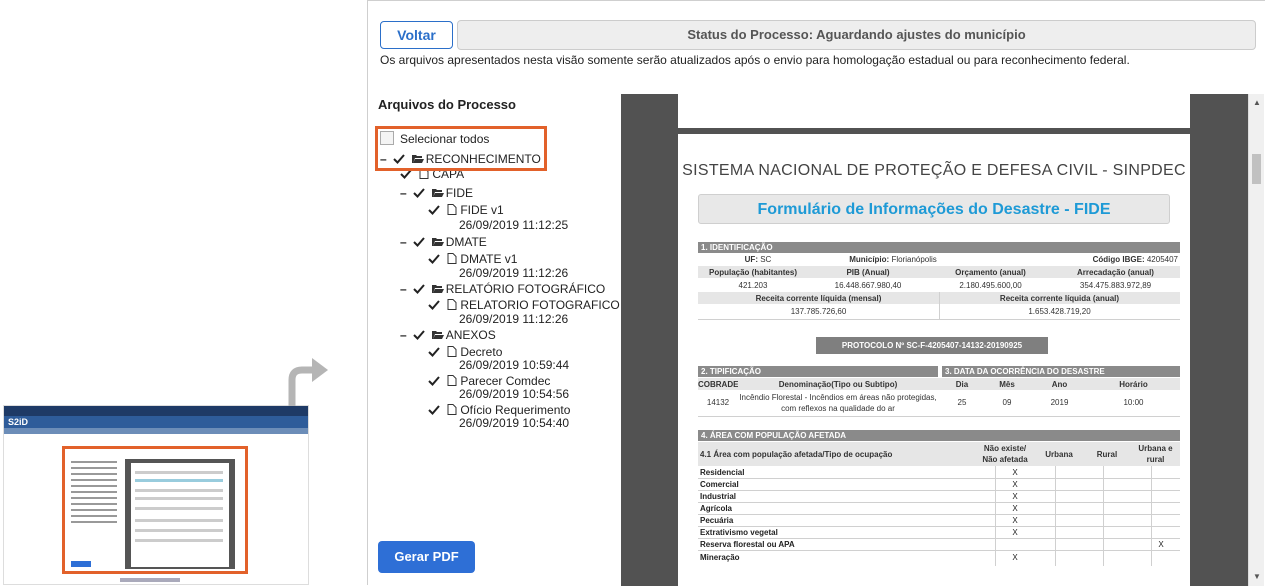 This screenshot has width=1265, height=586. I want to click on tree-node-dmate-v1: DMATE v1, so click(472, 259).